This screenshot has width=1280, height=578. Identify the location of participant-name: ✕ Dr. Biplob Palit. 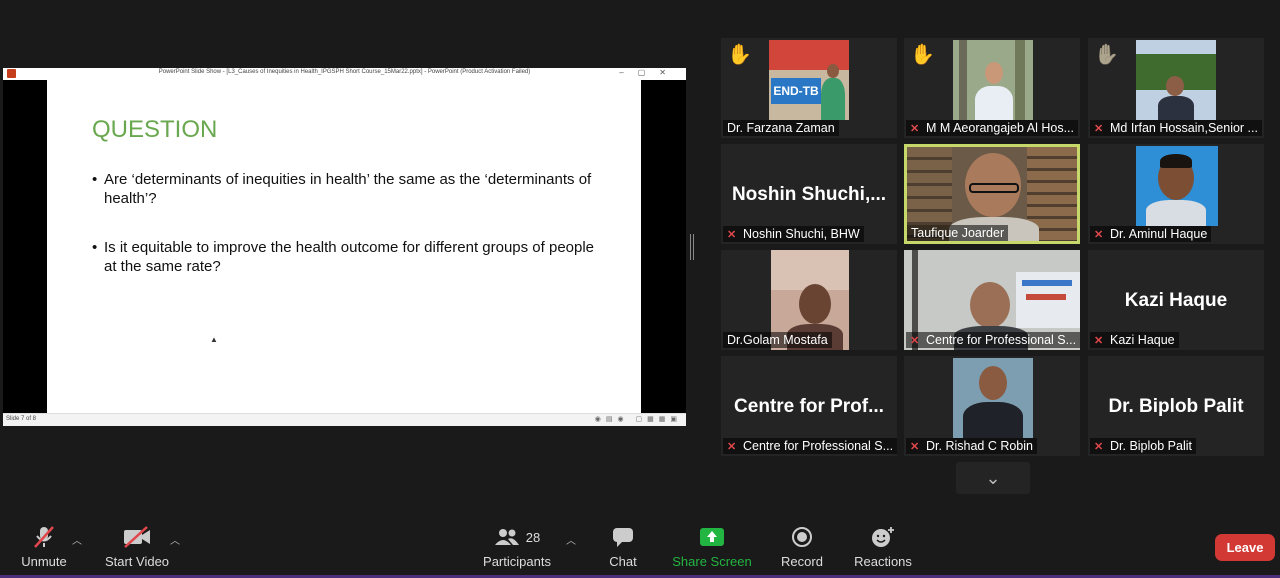
(1143, 446).